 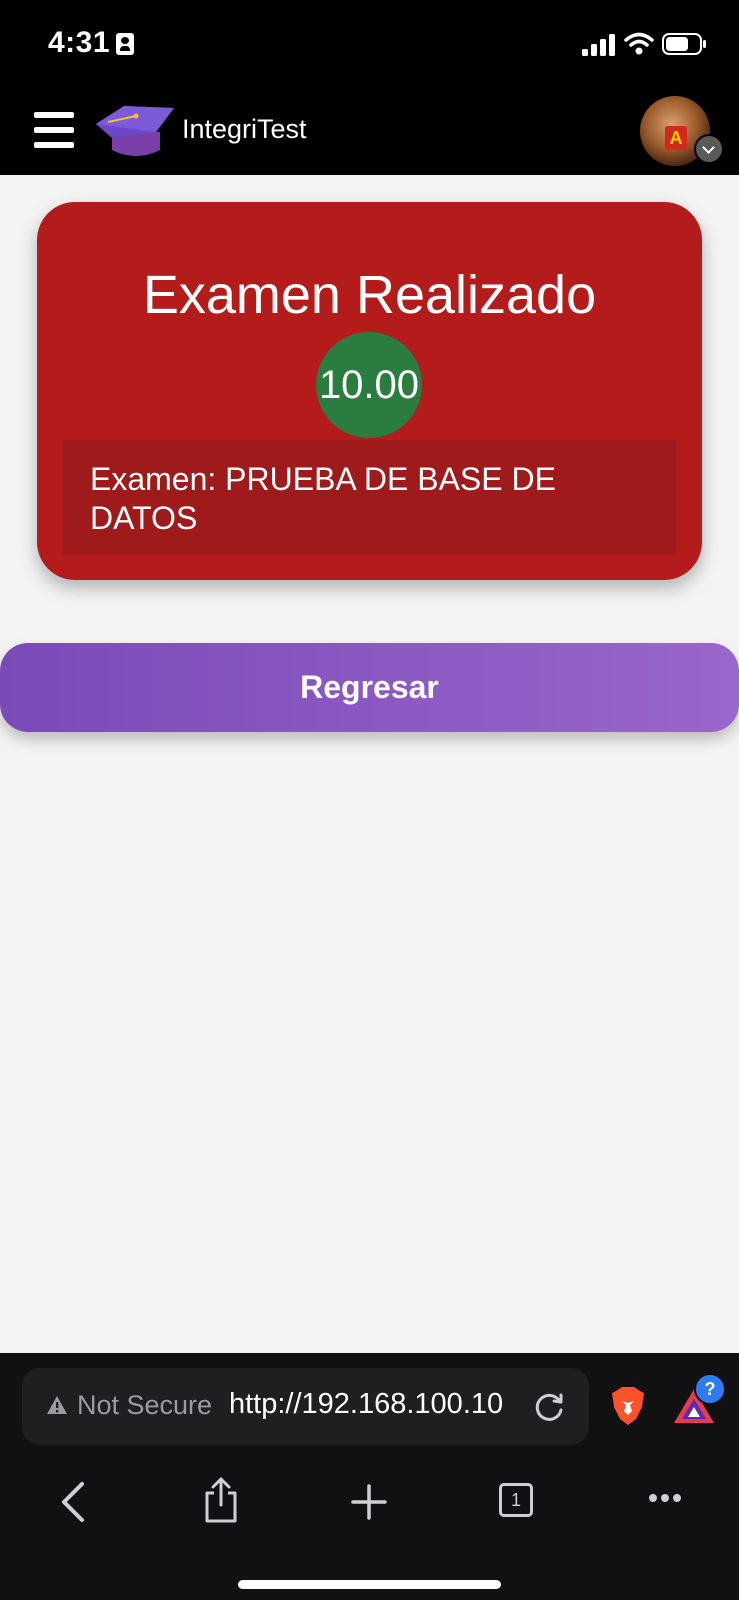 What do you see at coordinates (57, 1405) in the screenshot?
I see `warning-icon` at bounding box center [57, 1405].